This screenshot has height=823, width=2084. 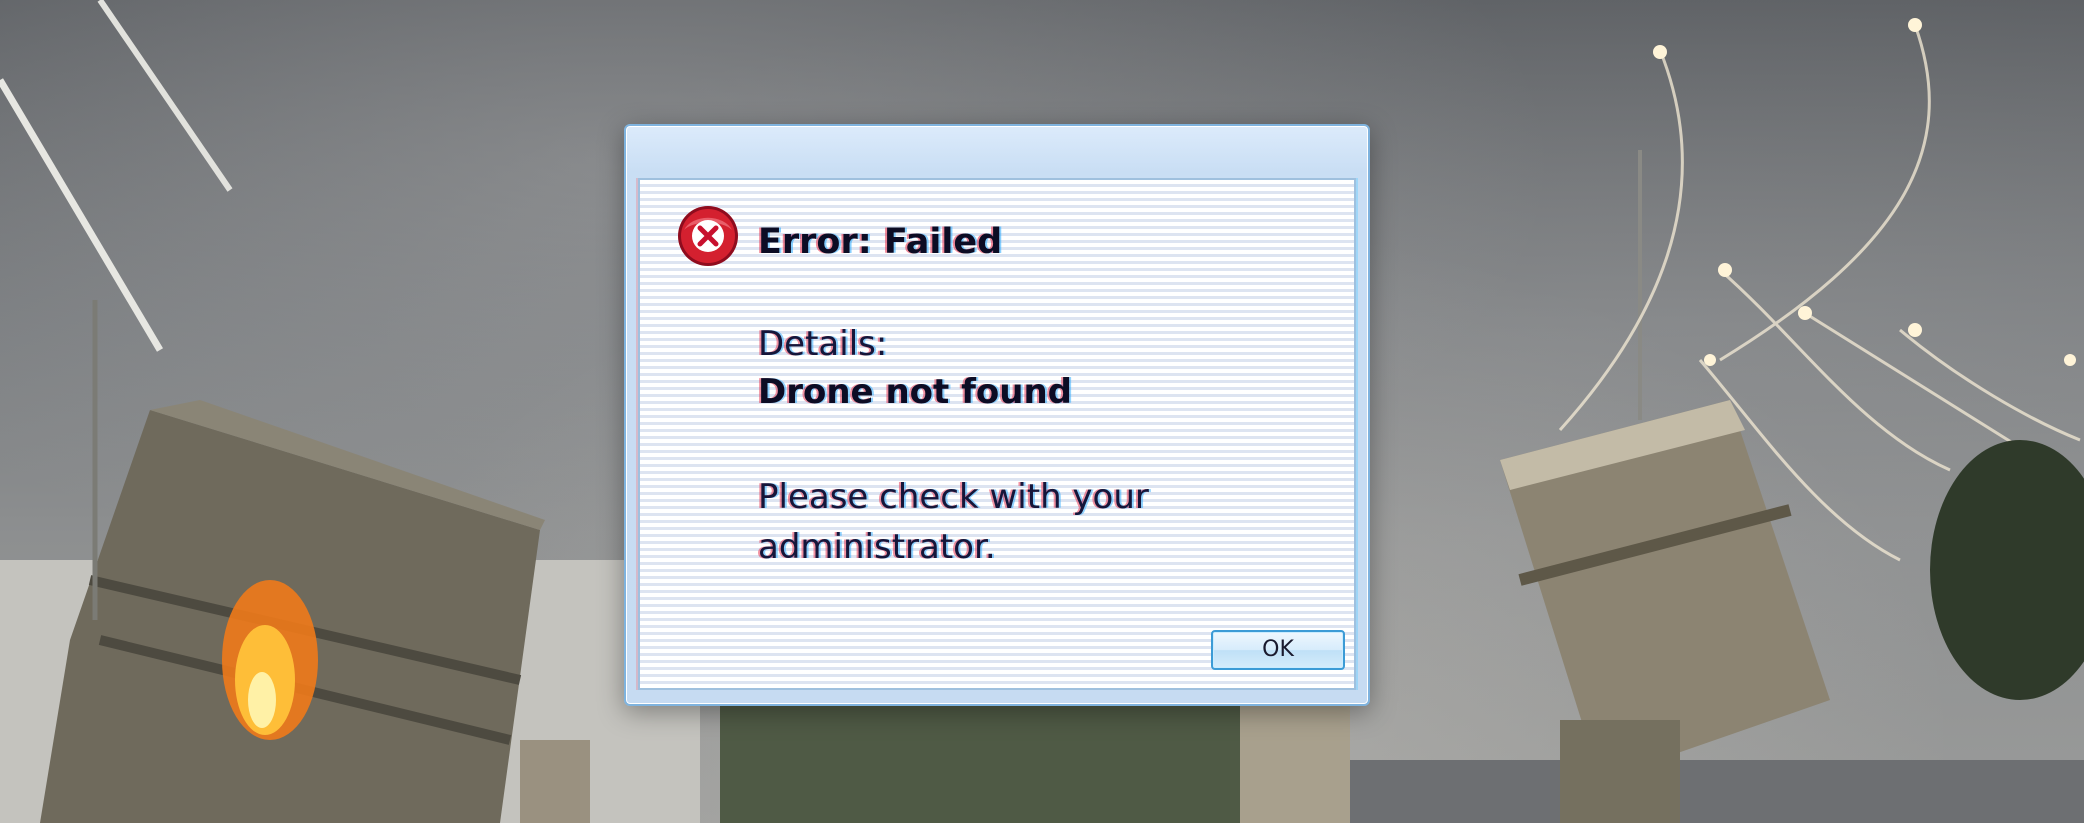 I want to click on right-launcher, so click(x=1665, y=611).